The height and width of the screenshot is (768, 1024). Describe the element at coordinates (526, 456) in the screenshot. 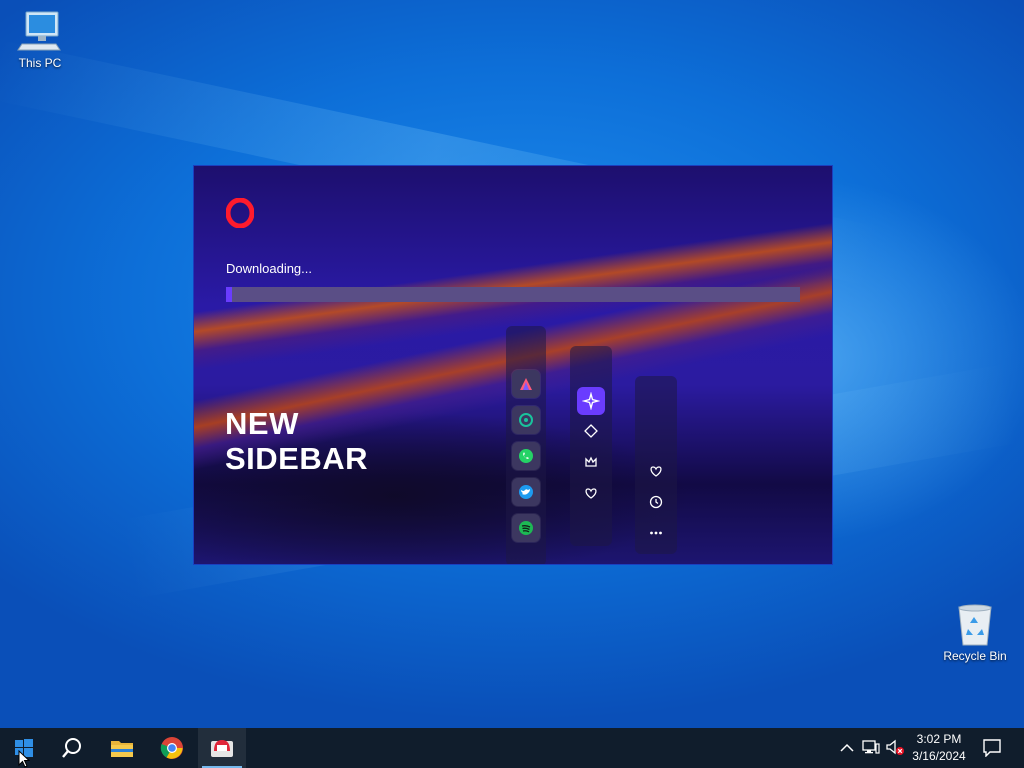

I see `whatsapp-icon` at that location.